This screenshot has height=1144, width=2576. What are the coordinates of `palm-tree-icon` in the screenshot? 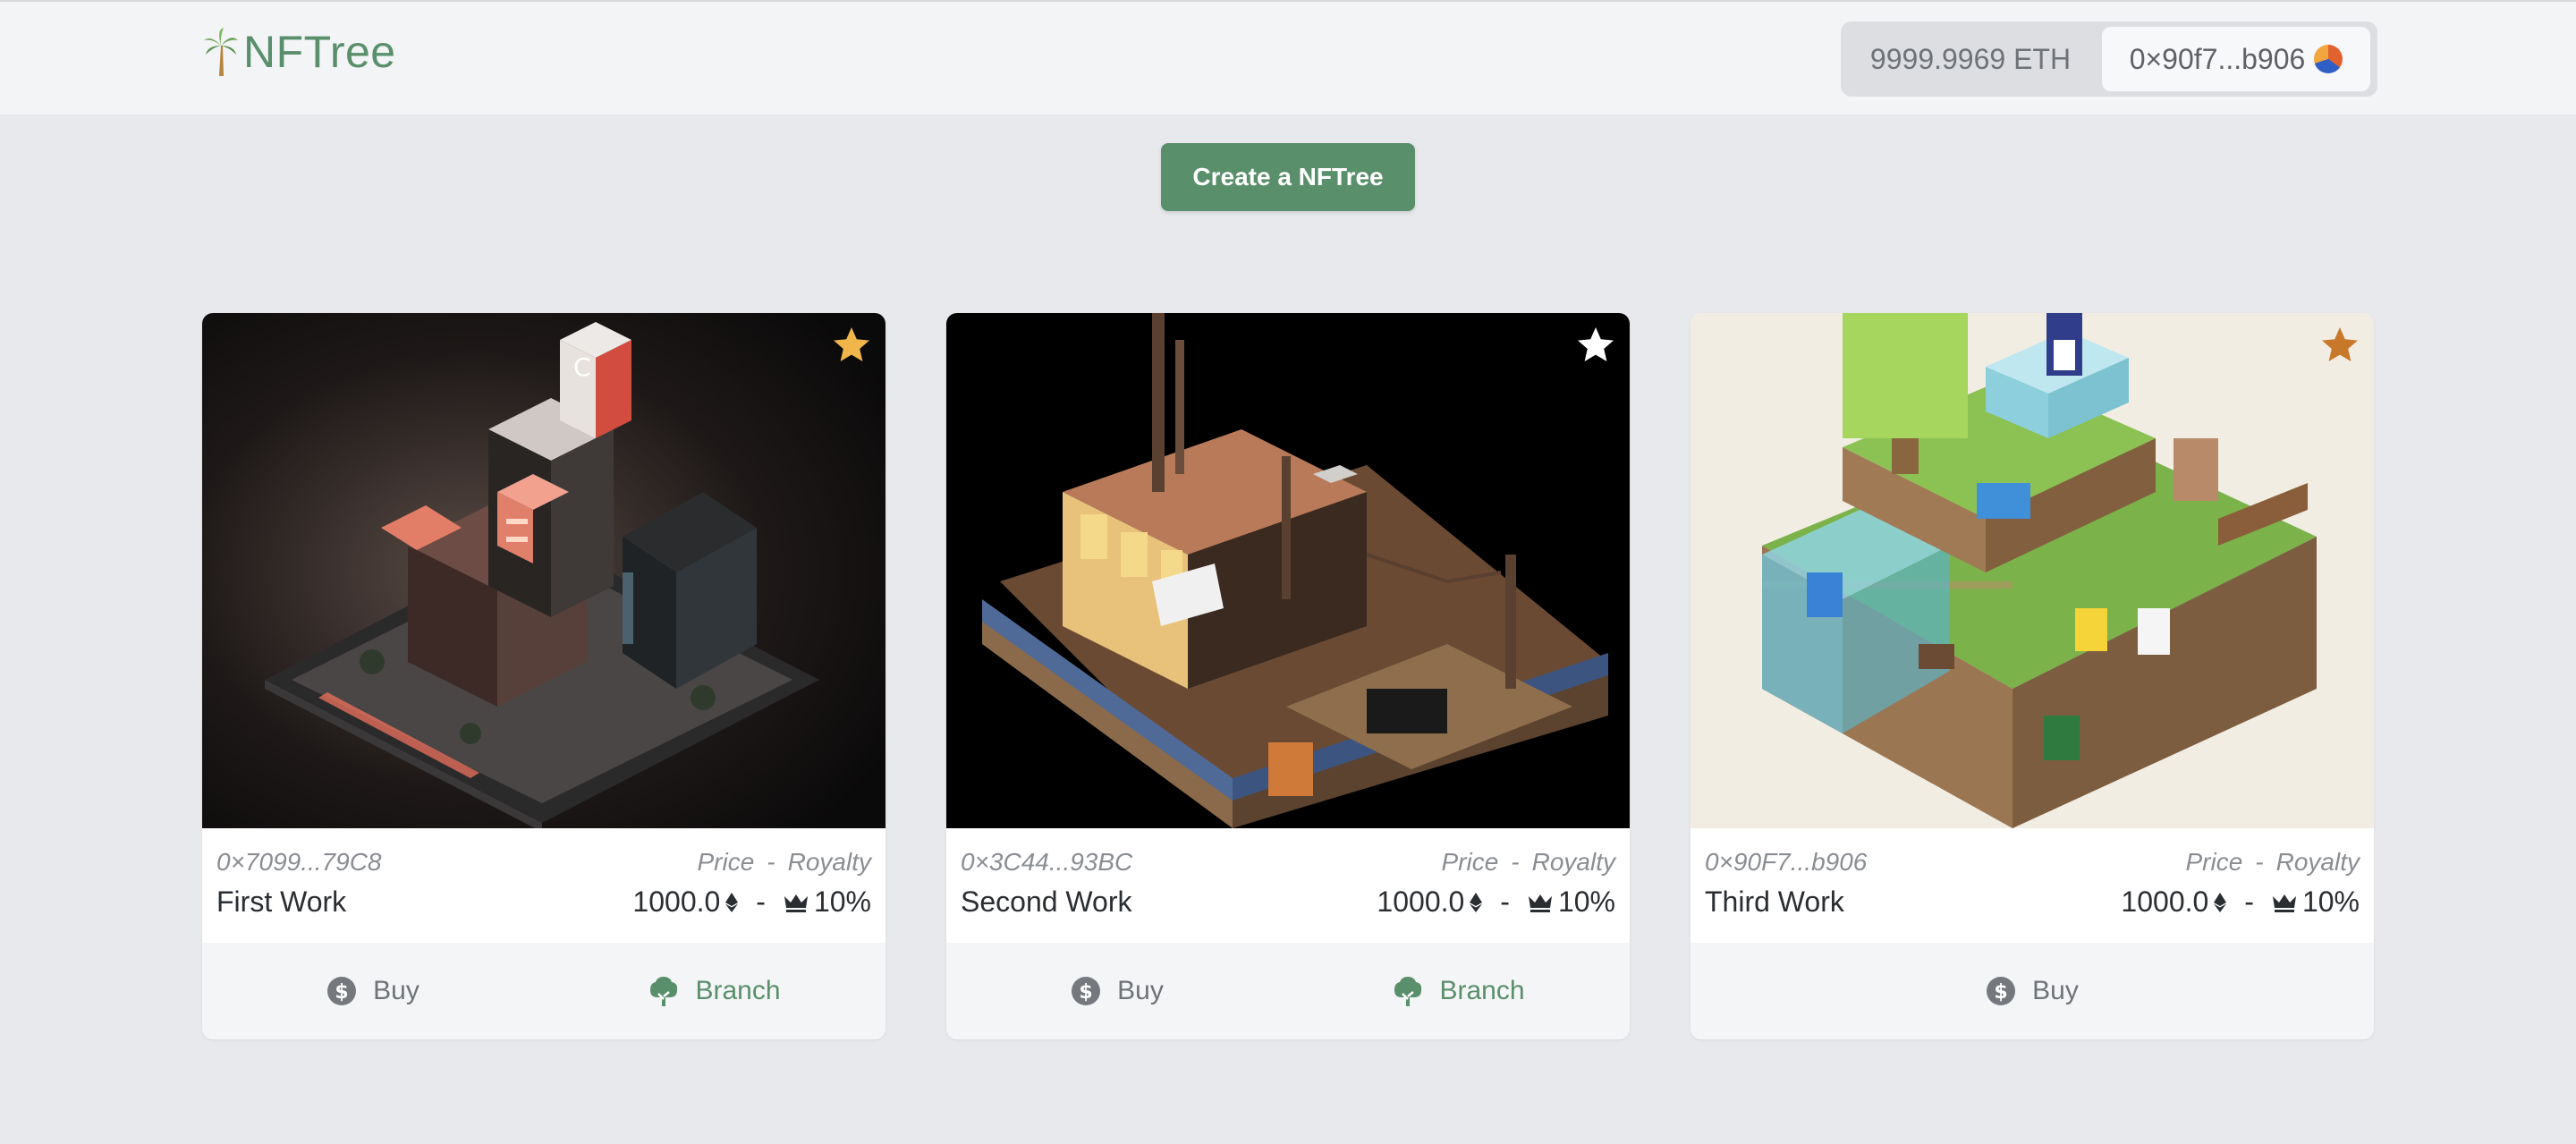 It's located at (221, 52).